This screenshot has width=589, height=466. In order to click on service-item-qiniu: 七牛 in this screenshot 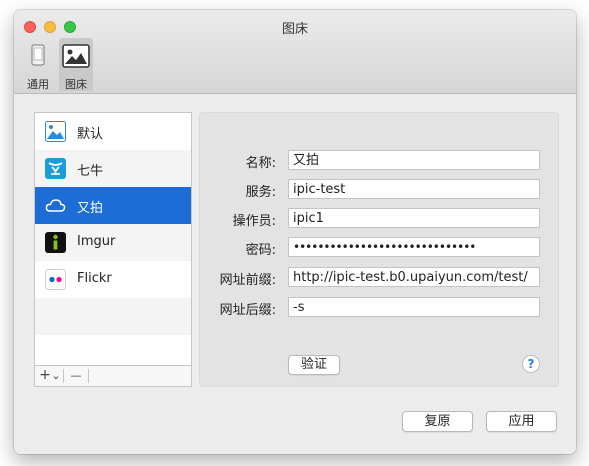, I will do `click(113, 168)`.